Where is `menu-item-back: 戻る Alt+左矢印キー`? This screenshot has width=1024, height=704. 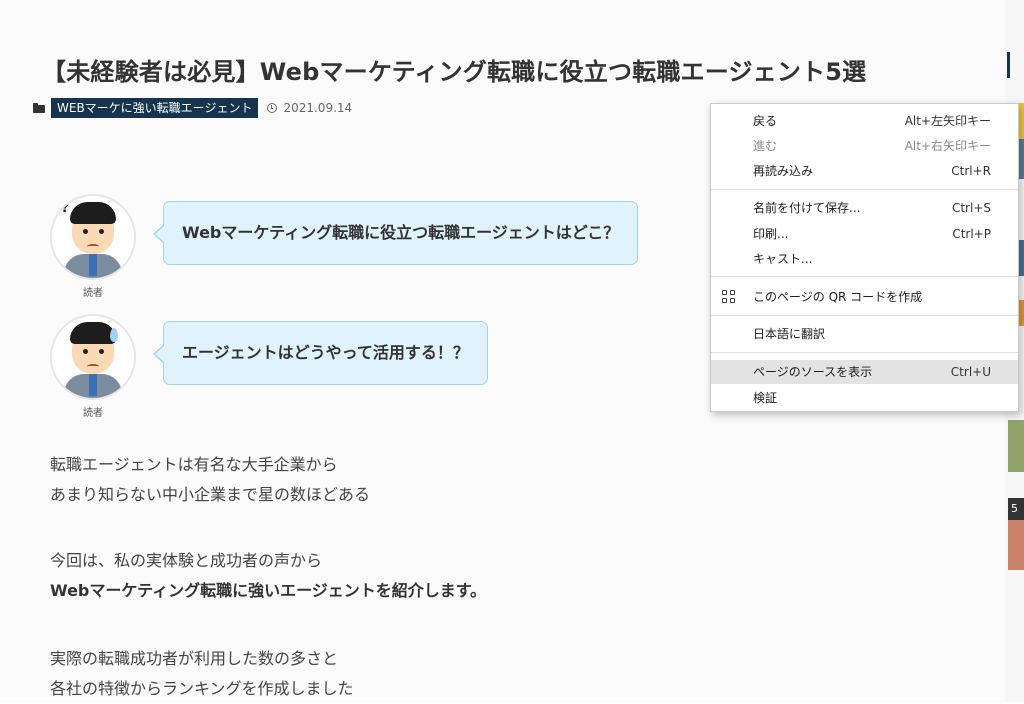
menu-item-back: 戻る Alt+左矢印キー is located at coordinates (864, 121).